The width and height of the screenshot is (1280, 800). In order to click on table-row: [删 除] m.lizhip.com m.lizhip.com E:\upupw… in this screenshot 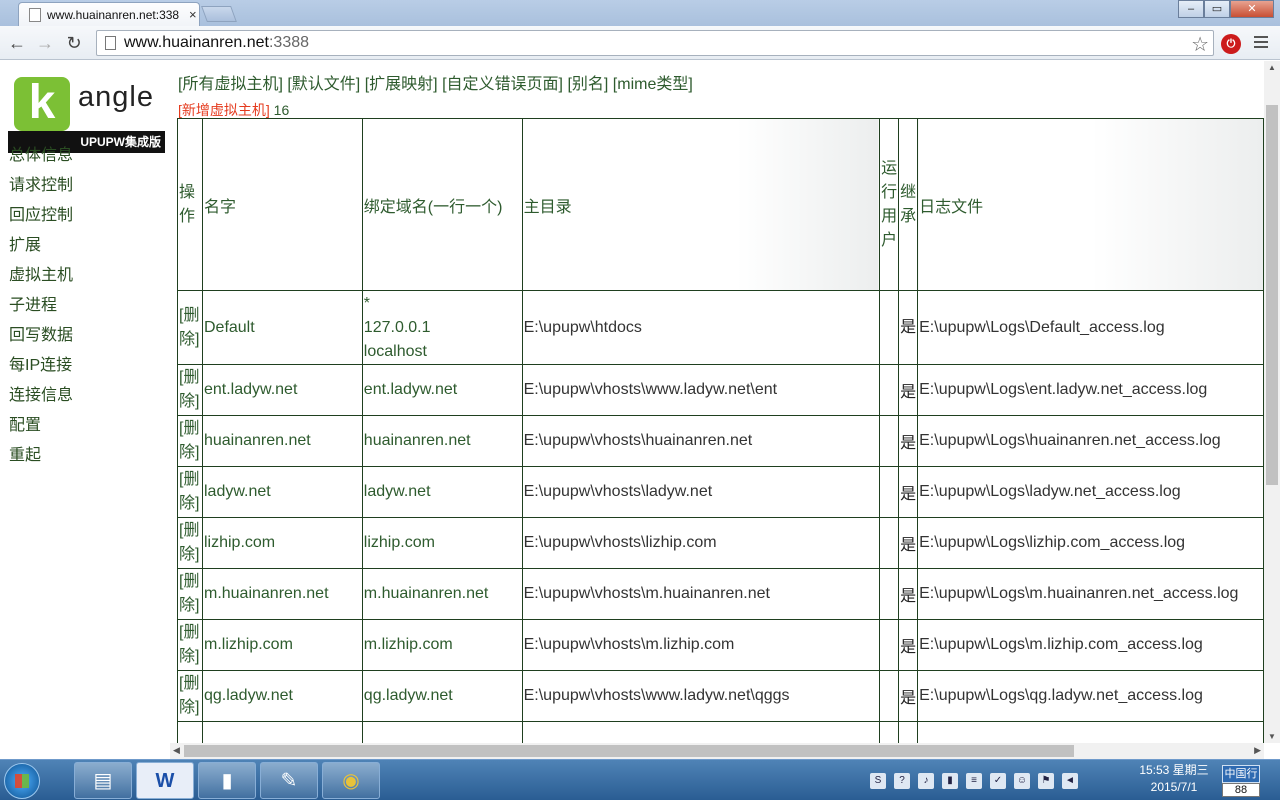, I will do `click(720, 645)`.